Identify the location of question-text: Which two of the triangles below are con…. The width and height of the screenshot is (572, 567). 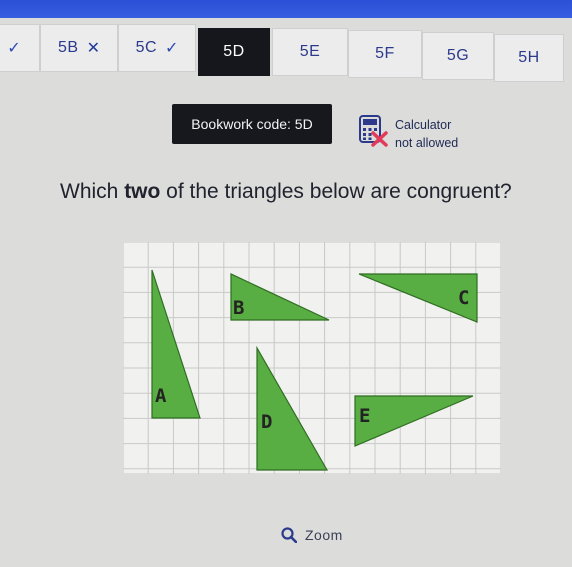
(286, 192).